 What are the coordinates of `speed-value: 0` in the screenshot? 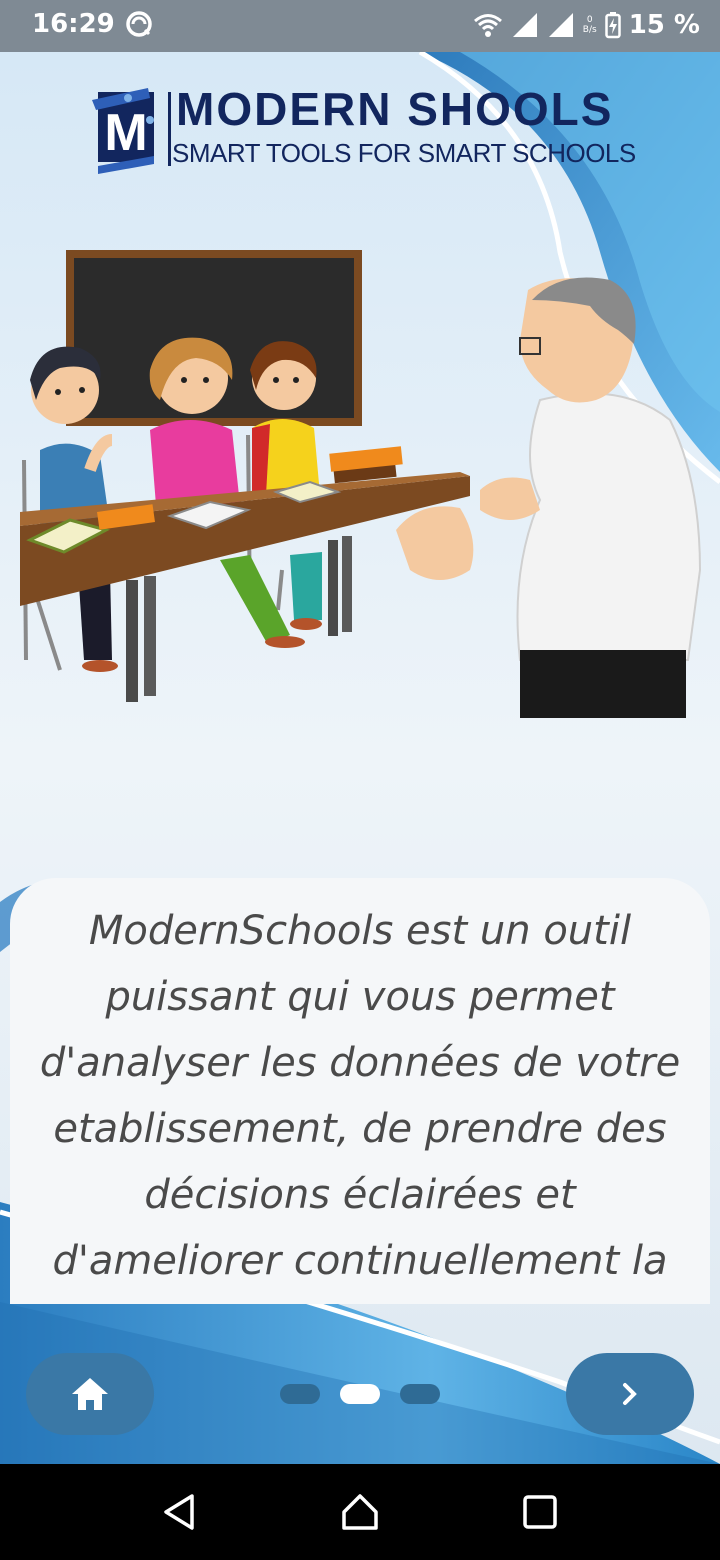 It's located at (589, 20).